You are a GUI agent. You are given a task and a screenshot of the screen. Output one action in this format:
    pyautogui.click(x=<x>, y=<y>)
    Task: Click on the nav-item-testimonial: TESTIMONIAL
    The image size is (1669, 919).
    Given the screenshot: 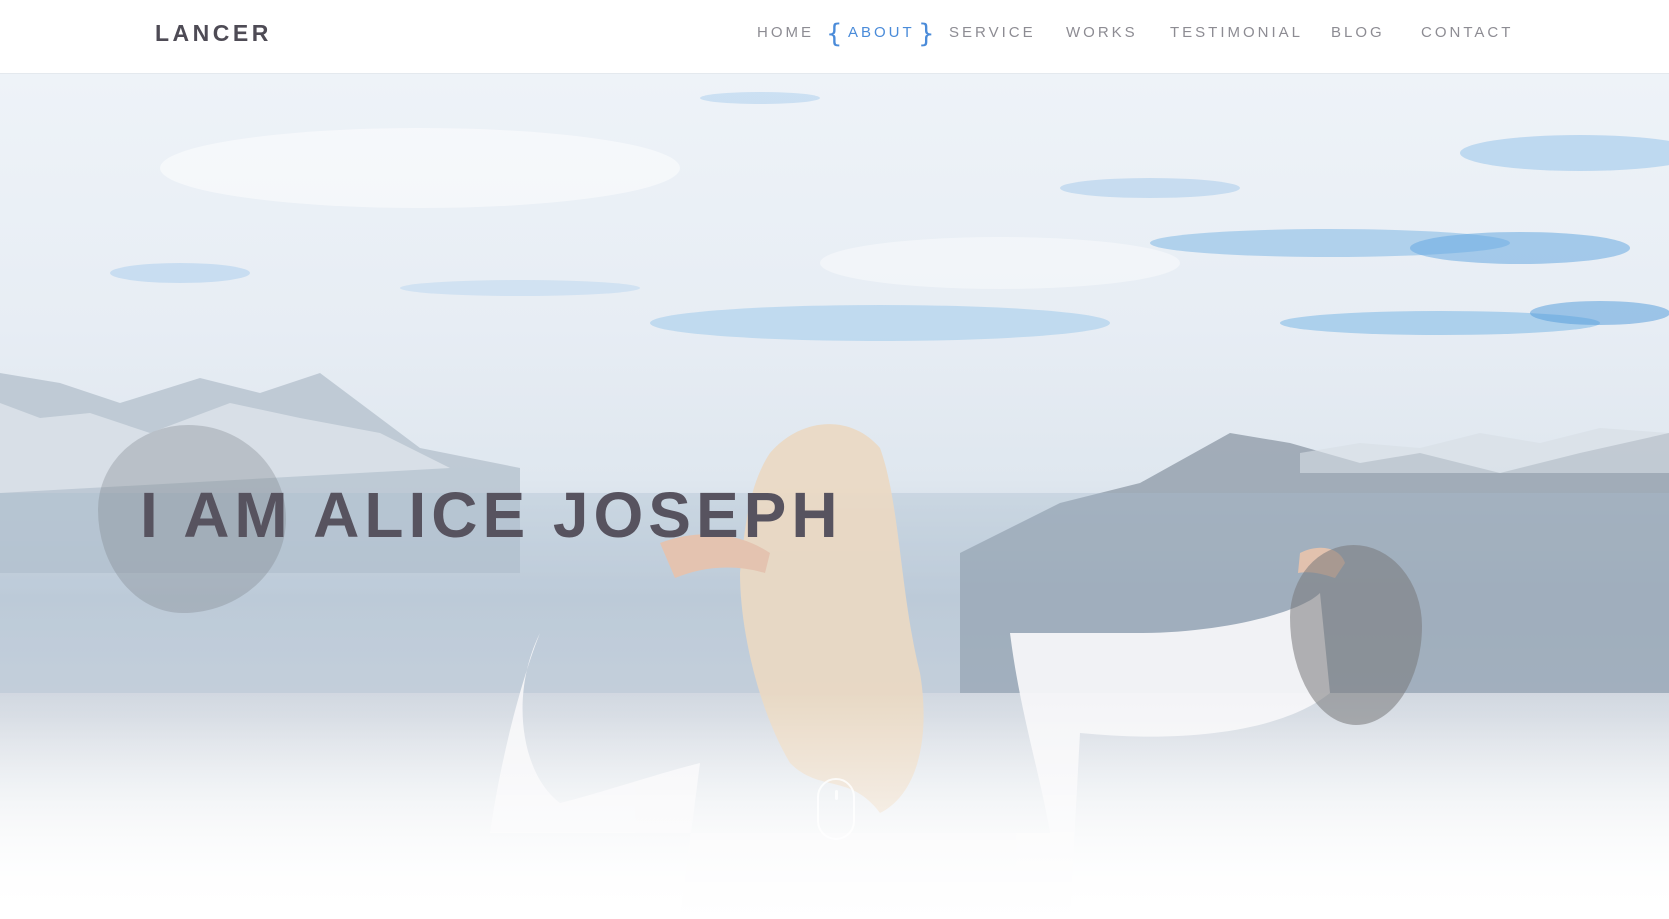 What is the action you would take?
    pyautogui.click(x=1236, y=32)
    